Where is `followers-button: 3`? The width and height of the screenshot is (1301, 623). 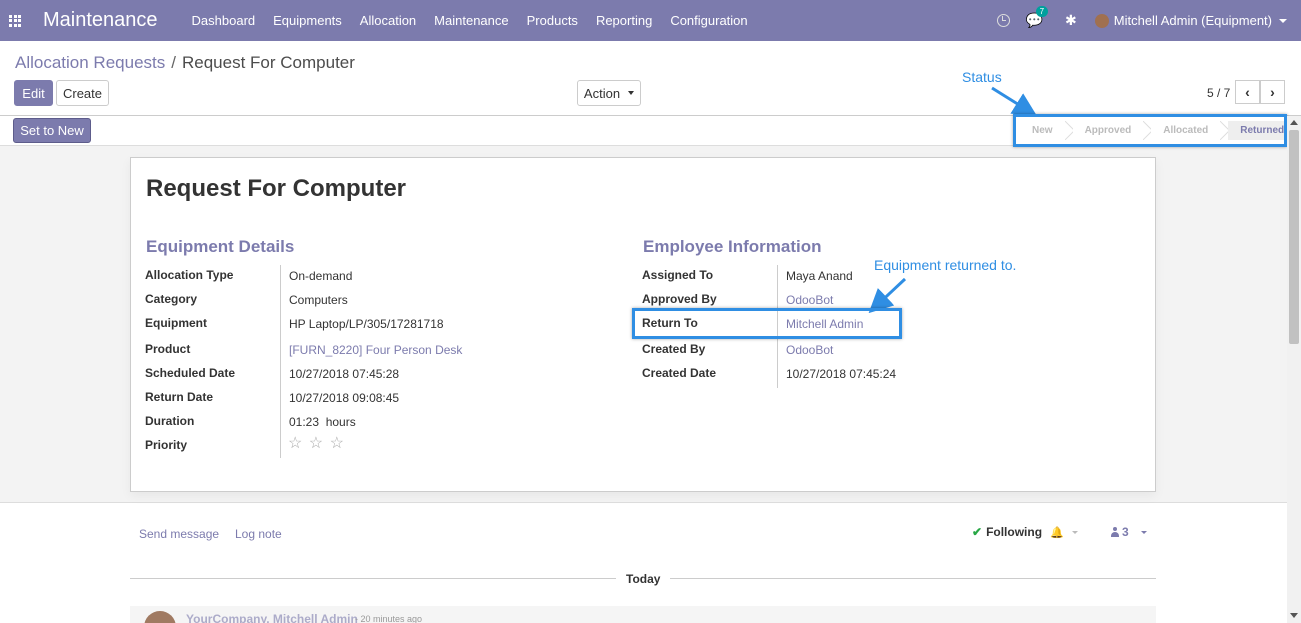 followers-button: 3 is located at coordinates (1129, 532).